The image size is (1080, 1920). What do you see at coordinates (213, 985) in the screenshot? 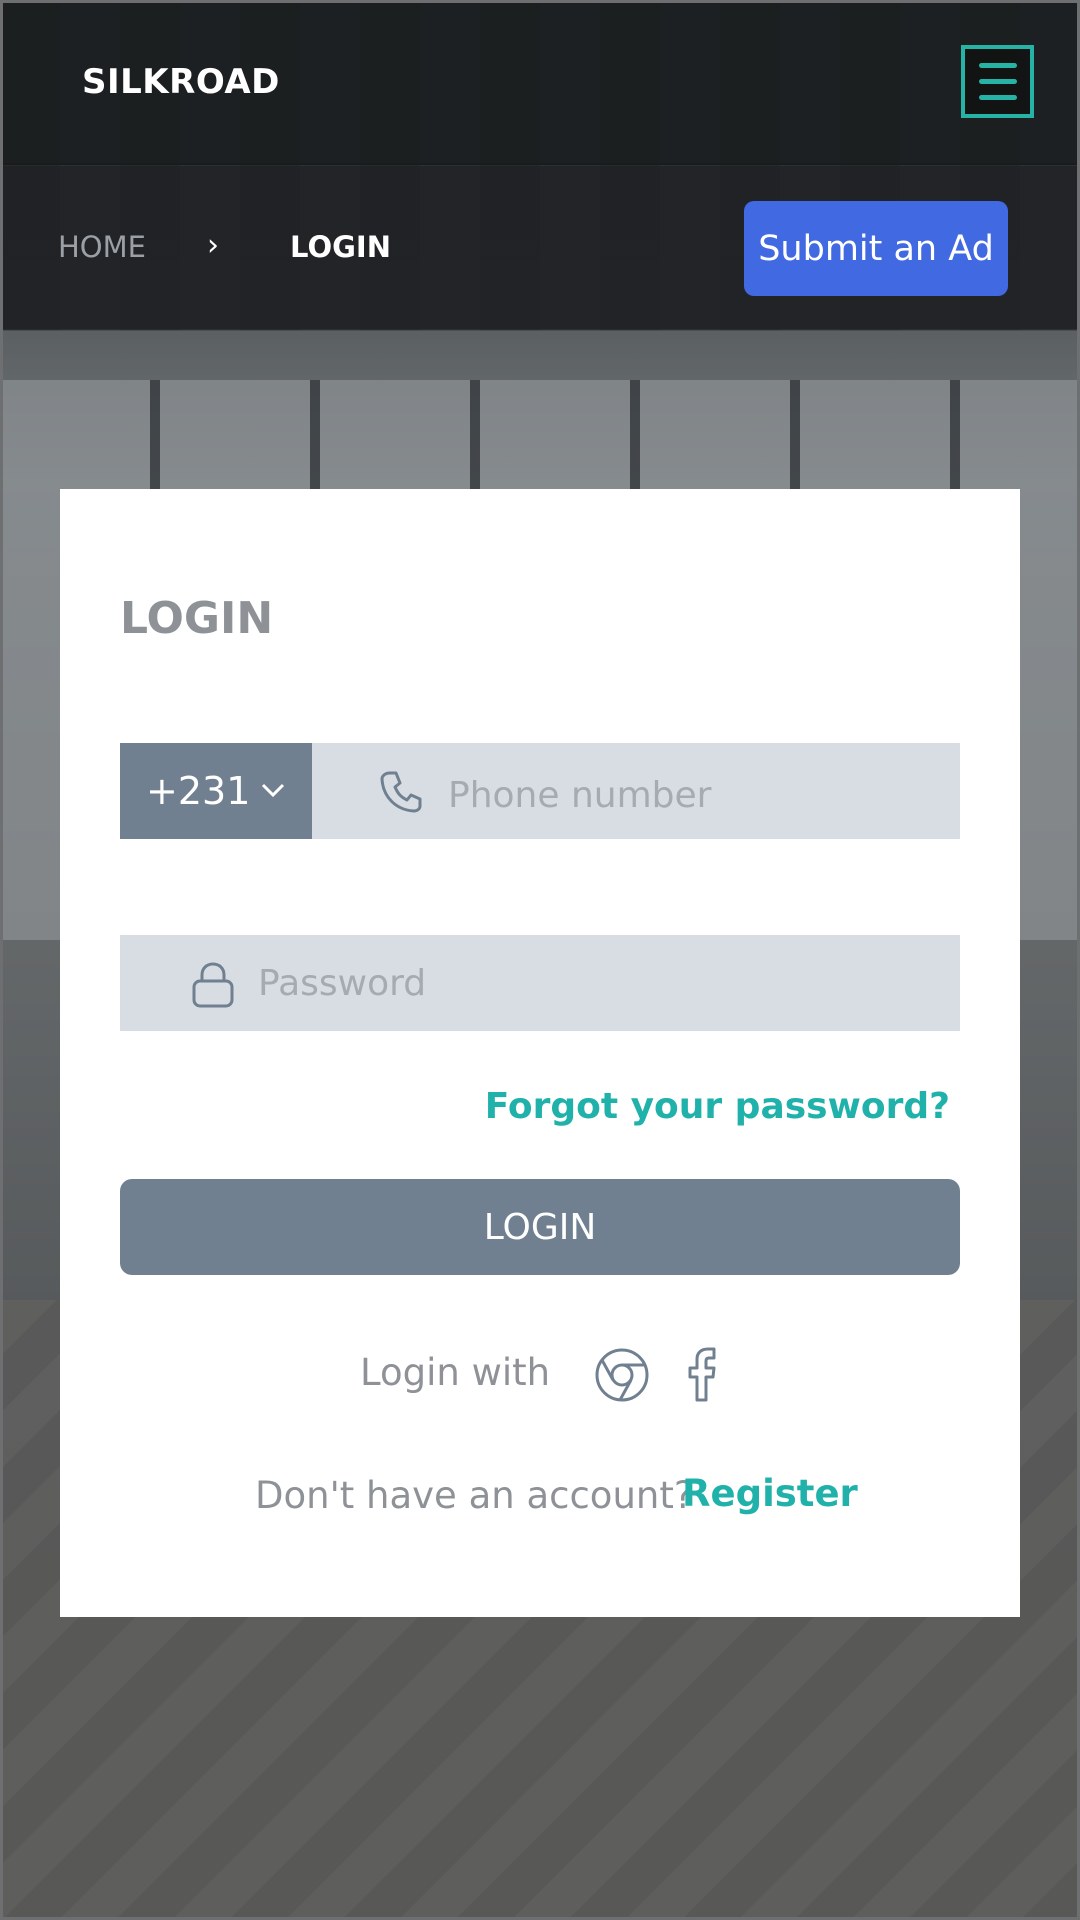
I see `lock-icon` at bounding box center [213, 985].